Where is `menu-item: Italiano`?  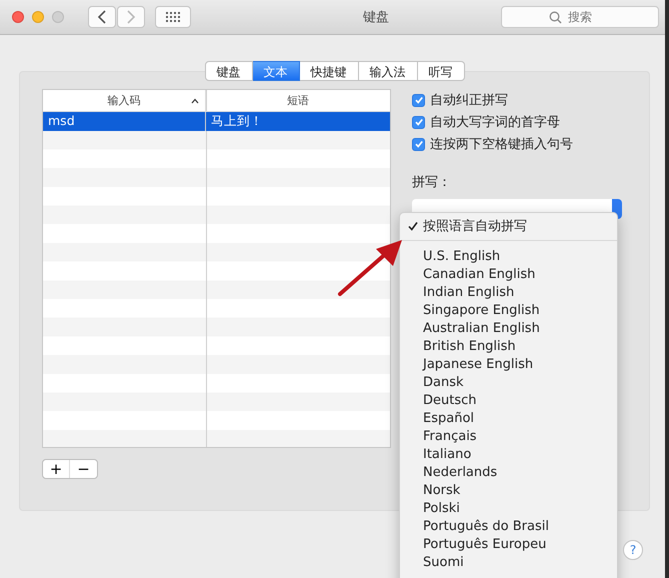 menu-item: Italiano is located at coordinates (508, 454).